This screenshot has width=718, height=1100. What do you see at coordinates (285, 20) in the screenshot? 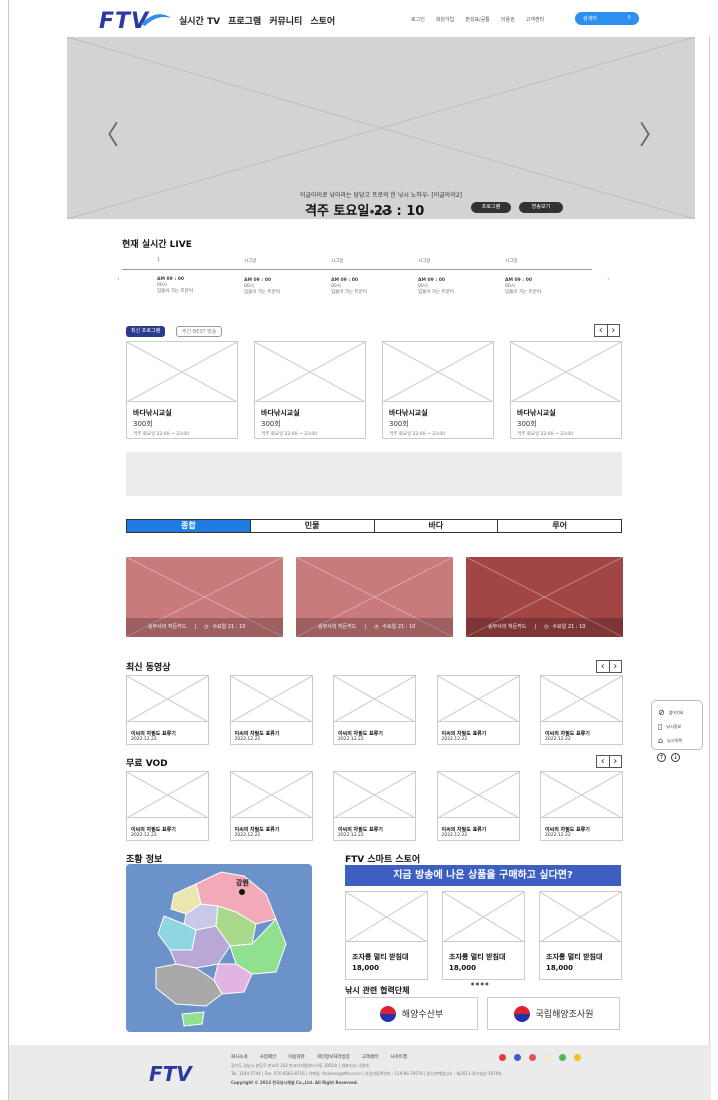
I see `nav-community: 커뮤니티` at bounding box center [285, 20].